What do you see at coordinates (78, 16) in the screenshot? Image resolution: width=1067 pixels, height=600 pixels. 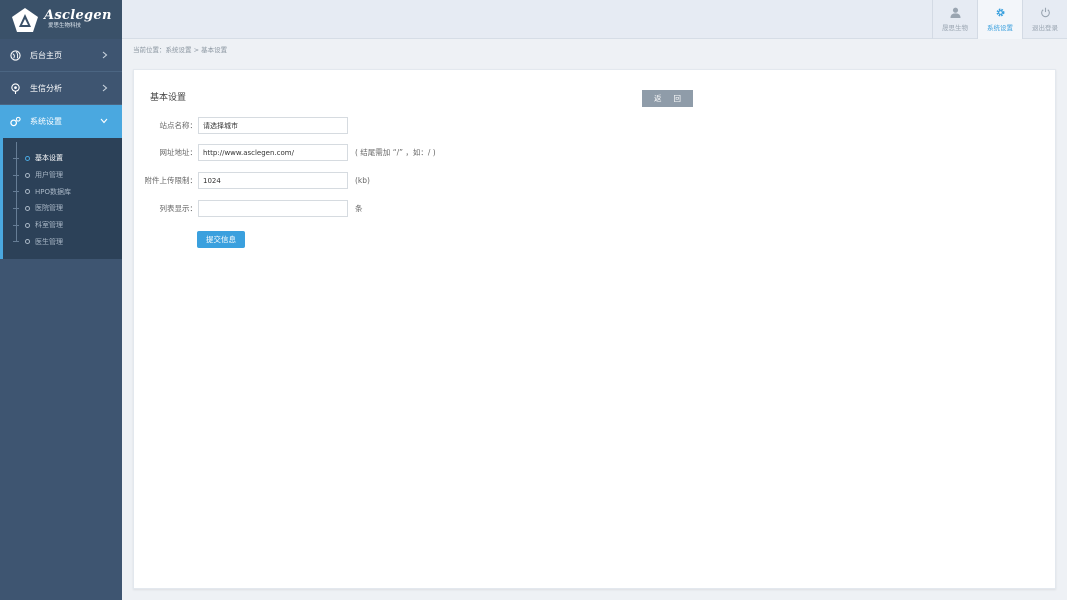 I see `logo-name: Asclegen` at bounding box center [78, 16].